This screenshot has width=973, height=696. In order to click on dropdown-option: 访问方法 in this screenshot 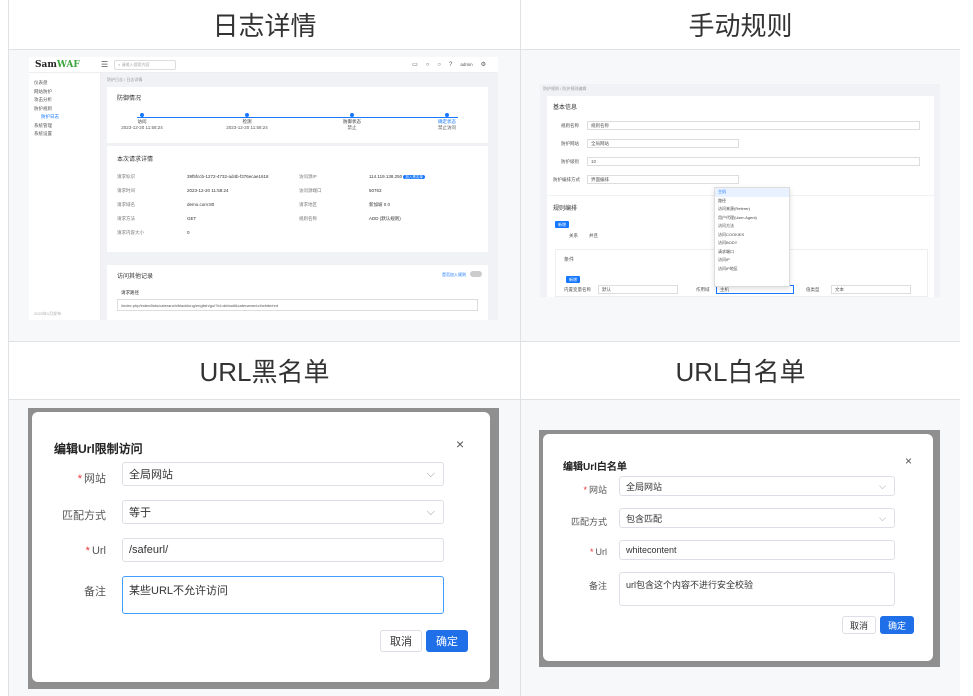, I will do `click(752, 226)`.